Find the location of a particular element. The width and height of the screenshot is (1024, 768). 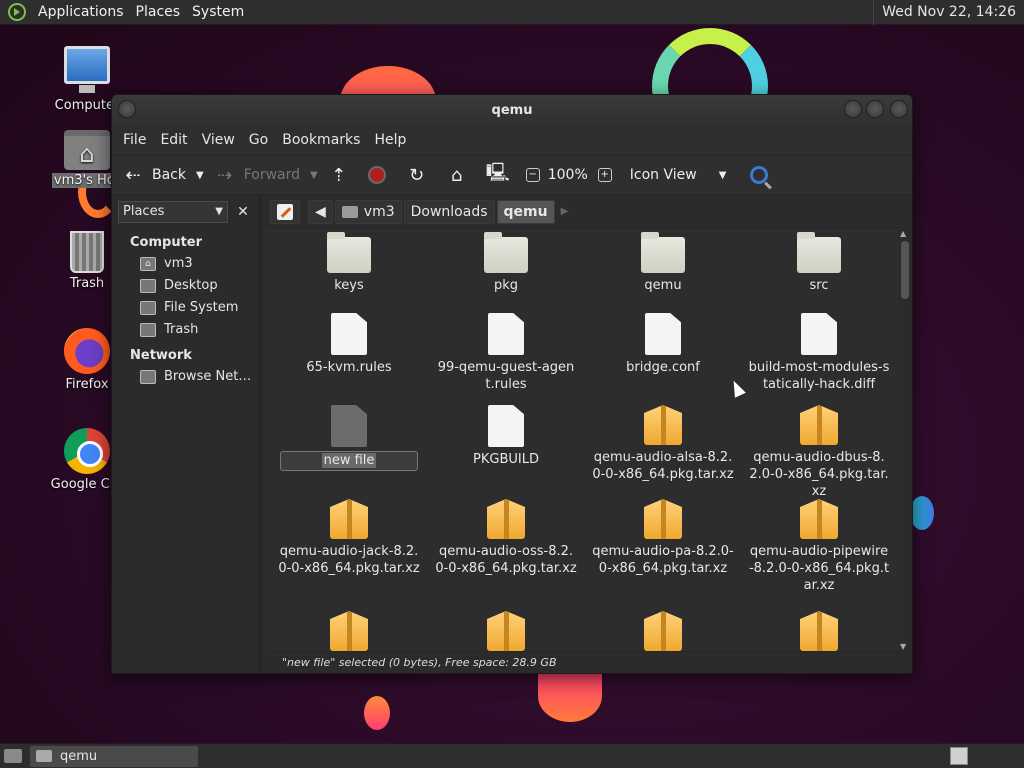

file-name: qemu-audio-oss-8.2.0-0-x86_64.pkg.tar.xz is located at coordinates (506, 560).